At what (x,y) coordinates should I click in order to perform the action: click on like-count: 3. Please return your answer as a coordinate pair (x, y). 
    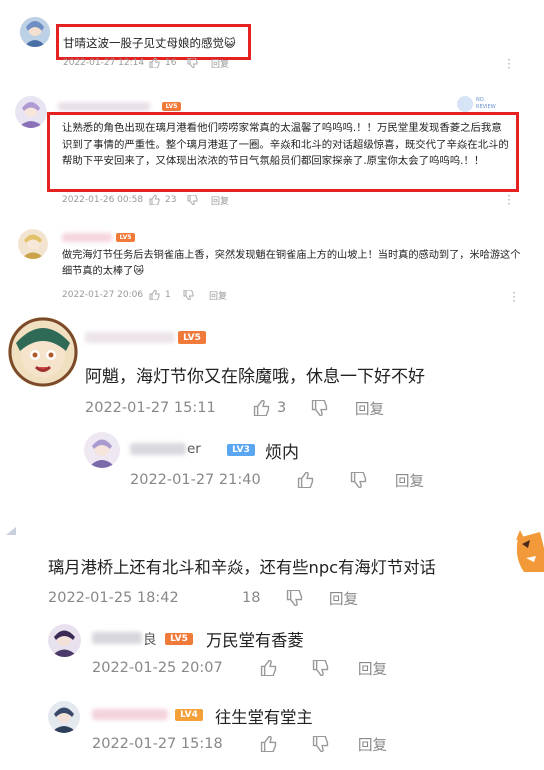
    Looking at the image, I should click on (282, 408).